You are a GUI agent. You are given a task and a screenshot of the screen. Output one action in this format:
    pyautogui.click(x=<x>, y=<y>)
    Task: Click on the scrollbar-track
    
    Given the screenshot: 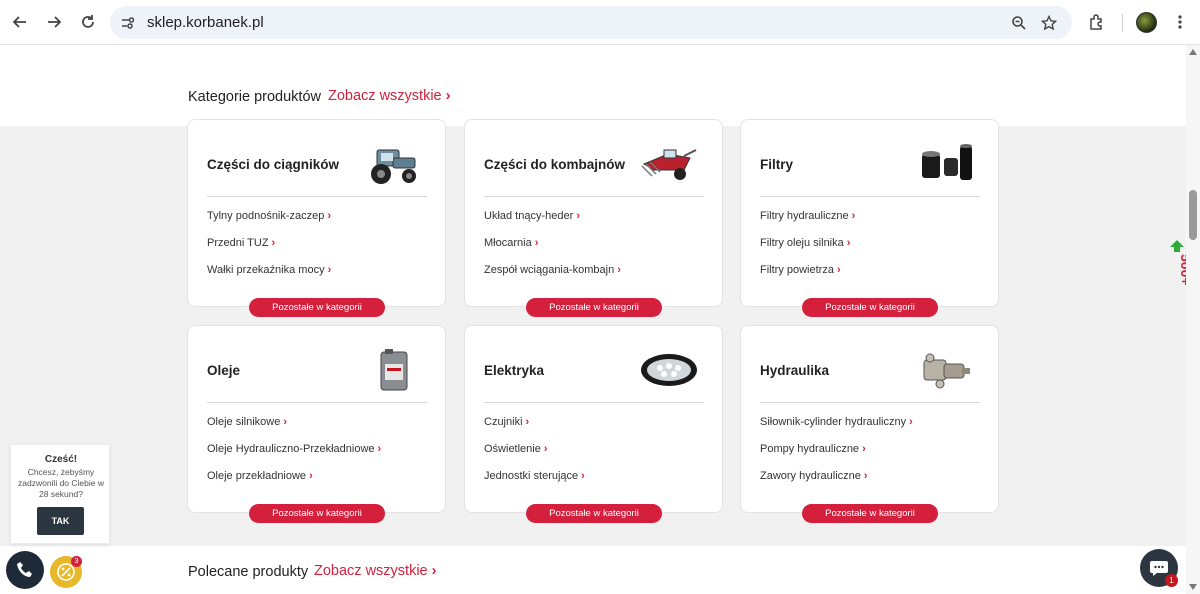 What is the action you would take?
    pyautogui.click(x=1193, y=319)
    